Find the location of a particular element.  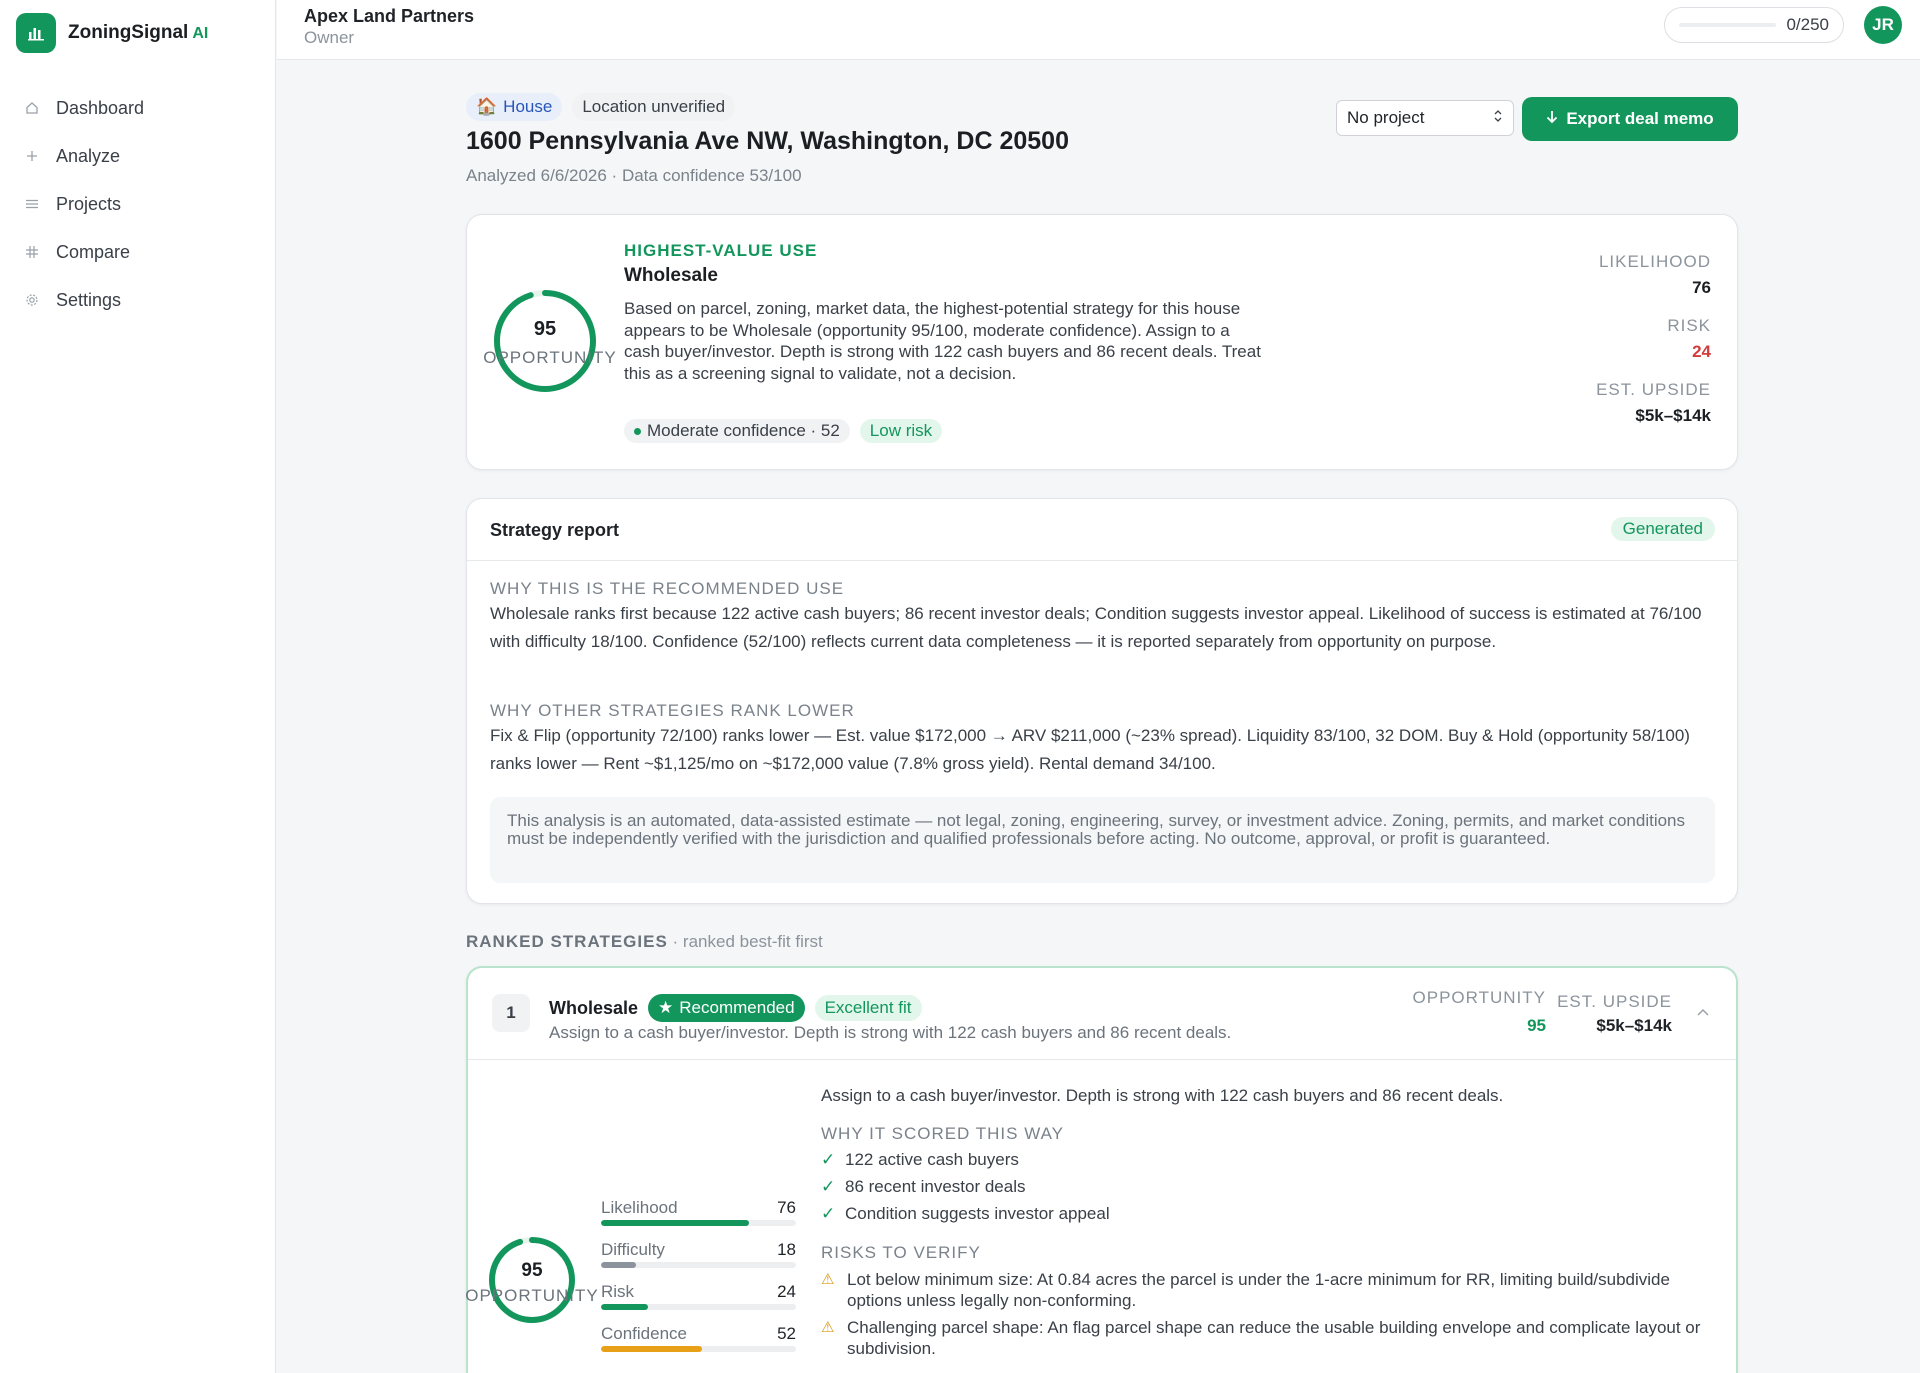

upside-value: $5k–$14k is located at coordinates (1673, 415).